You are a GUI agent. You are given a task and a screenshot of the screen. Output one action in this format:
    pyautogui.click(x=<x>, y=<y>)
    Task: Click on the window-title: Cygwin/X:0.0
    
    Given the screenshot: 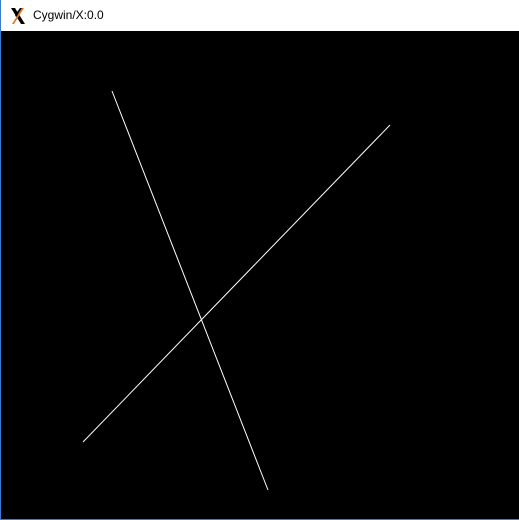 What is the action you would take?
    pyautogui.click(x=68, y=15)
    